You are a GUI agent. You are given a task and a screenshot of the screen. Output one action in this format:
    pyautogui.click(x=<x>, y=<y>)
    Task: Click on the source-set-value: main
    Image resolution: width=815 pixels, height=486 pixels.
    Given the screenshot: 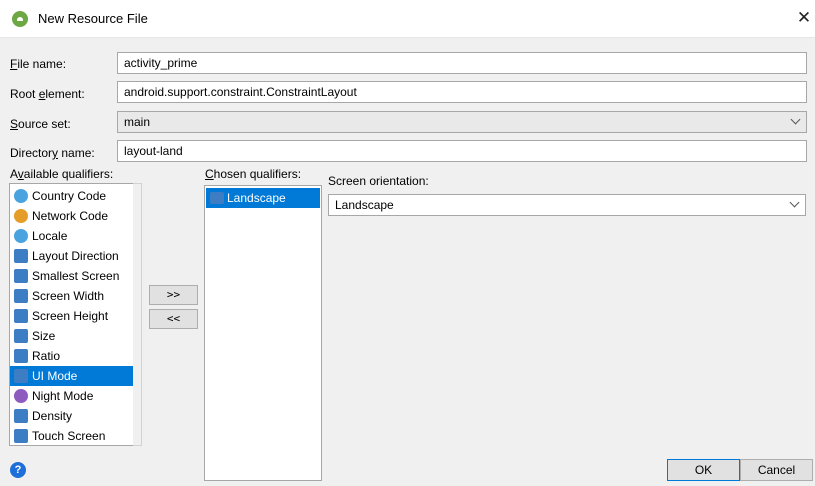 What is the action you would take?
    pyautogui.click(x=137, y=122)
    